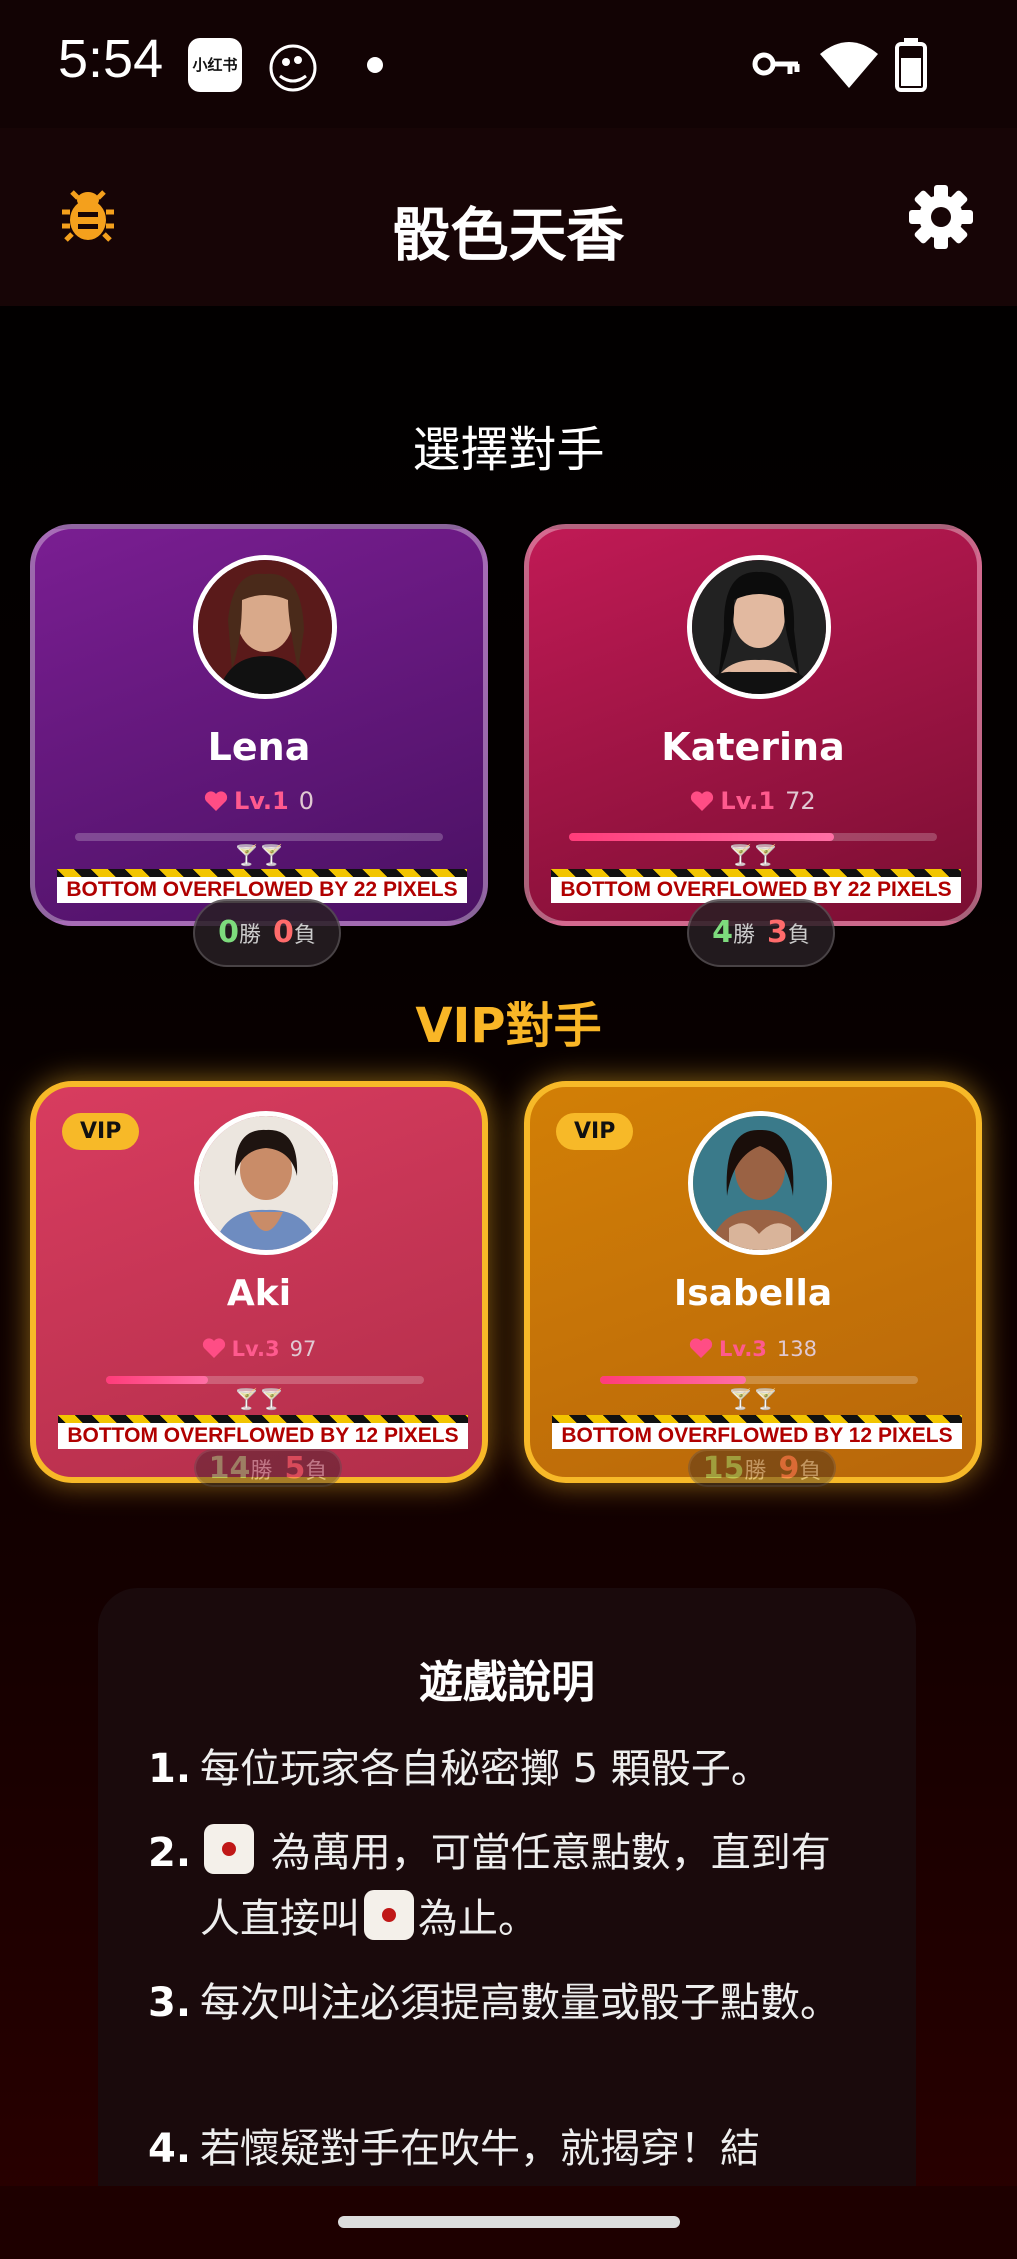  I want to click on xiaohongshu-notification-icon: 小红书, so click(215, 65).